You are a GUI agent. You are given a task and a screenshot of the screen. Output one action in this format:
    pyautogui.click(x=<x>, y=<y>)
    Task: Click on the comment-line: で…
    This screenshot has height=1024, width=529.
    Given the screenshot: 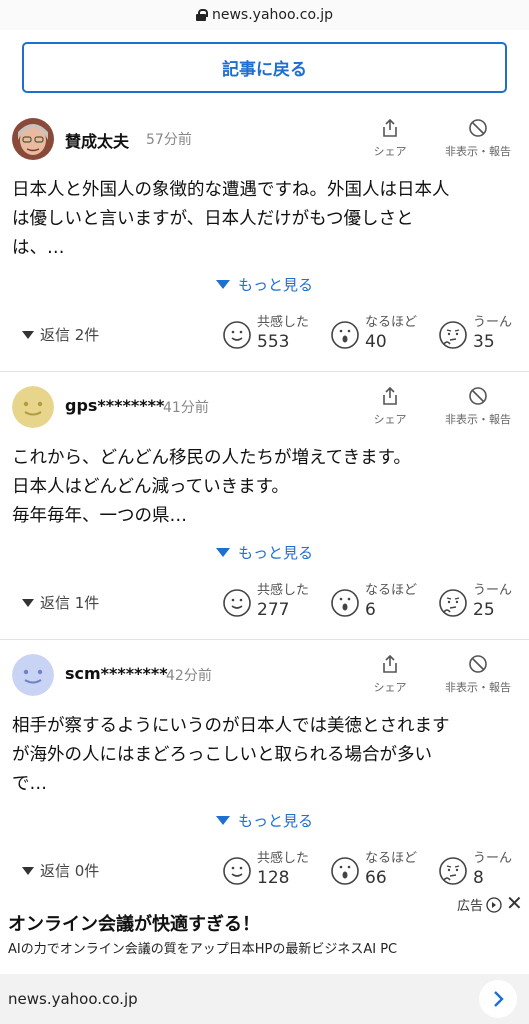 What is the action you would take?
    pyautogui.click(x=29, y=784)
    